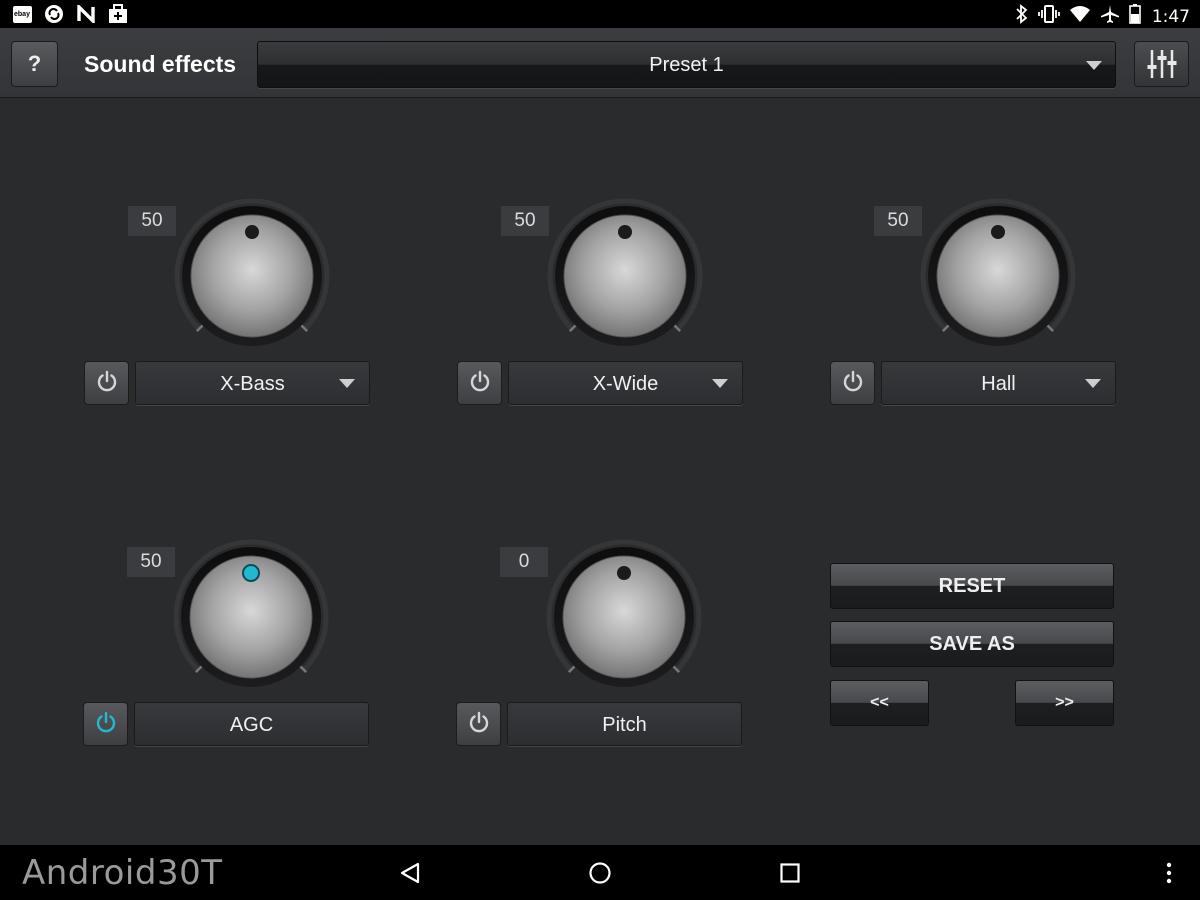 The width and height of the screenshot is (1200, 900). Describe the element at coordinates (524, 562) in the screenshot. I see `knob-value: 0` at that location.